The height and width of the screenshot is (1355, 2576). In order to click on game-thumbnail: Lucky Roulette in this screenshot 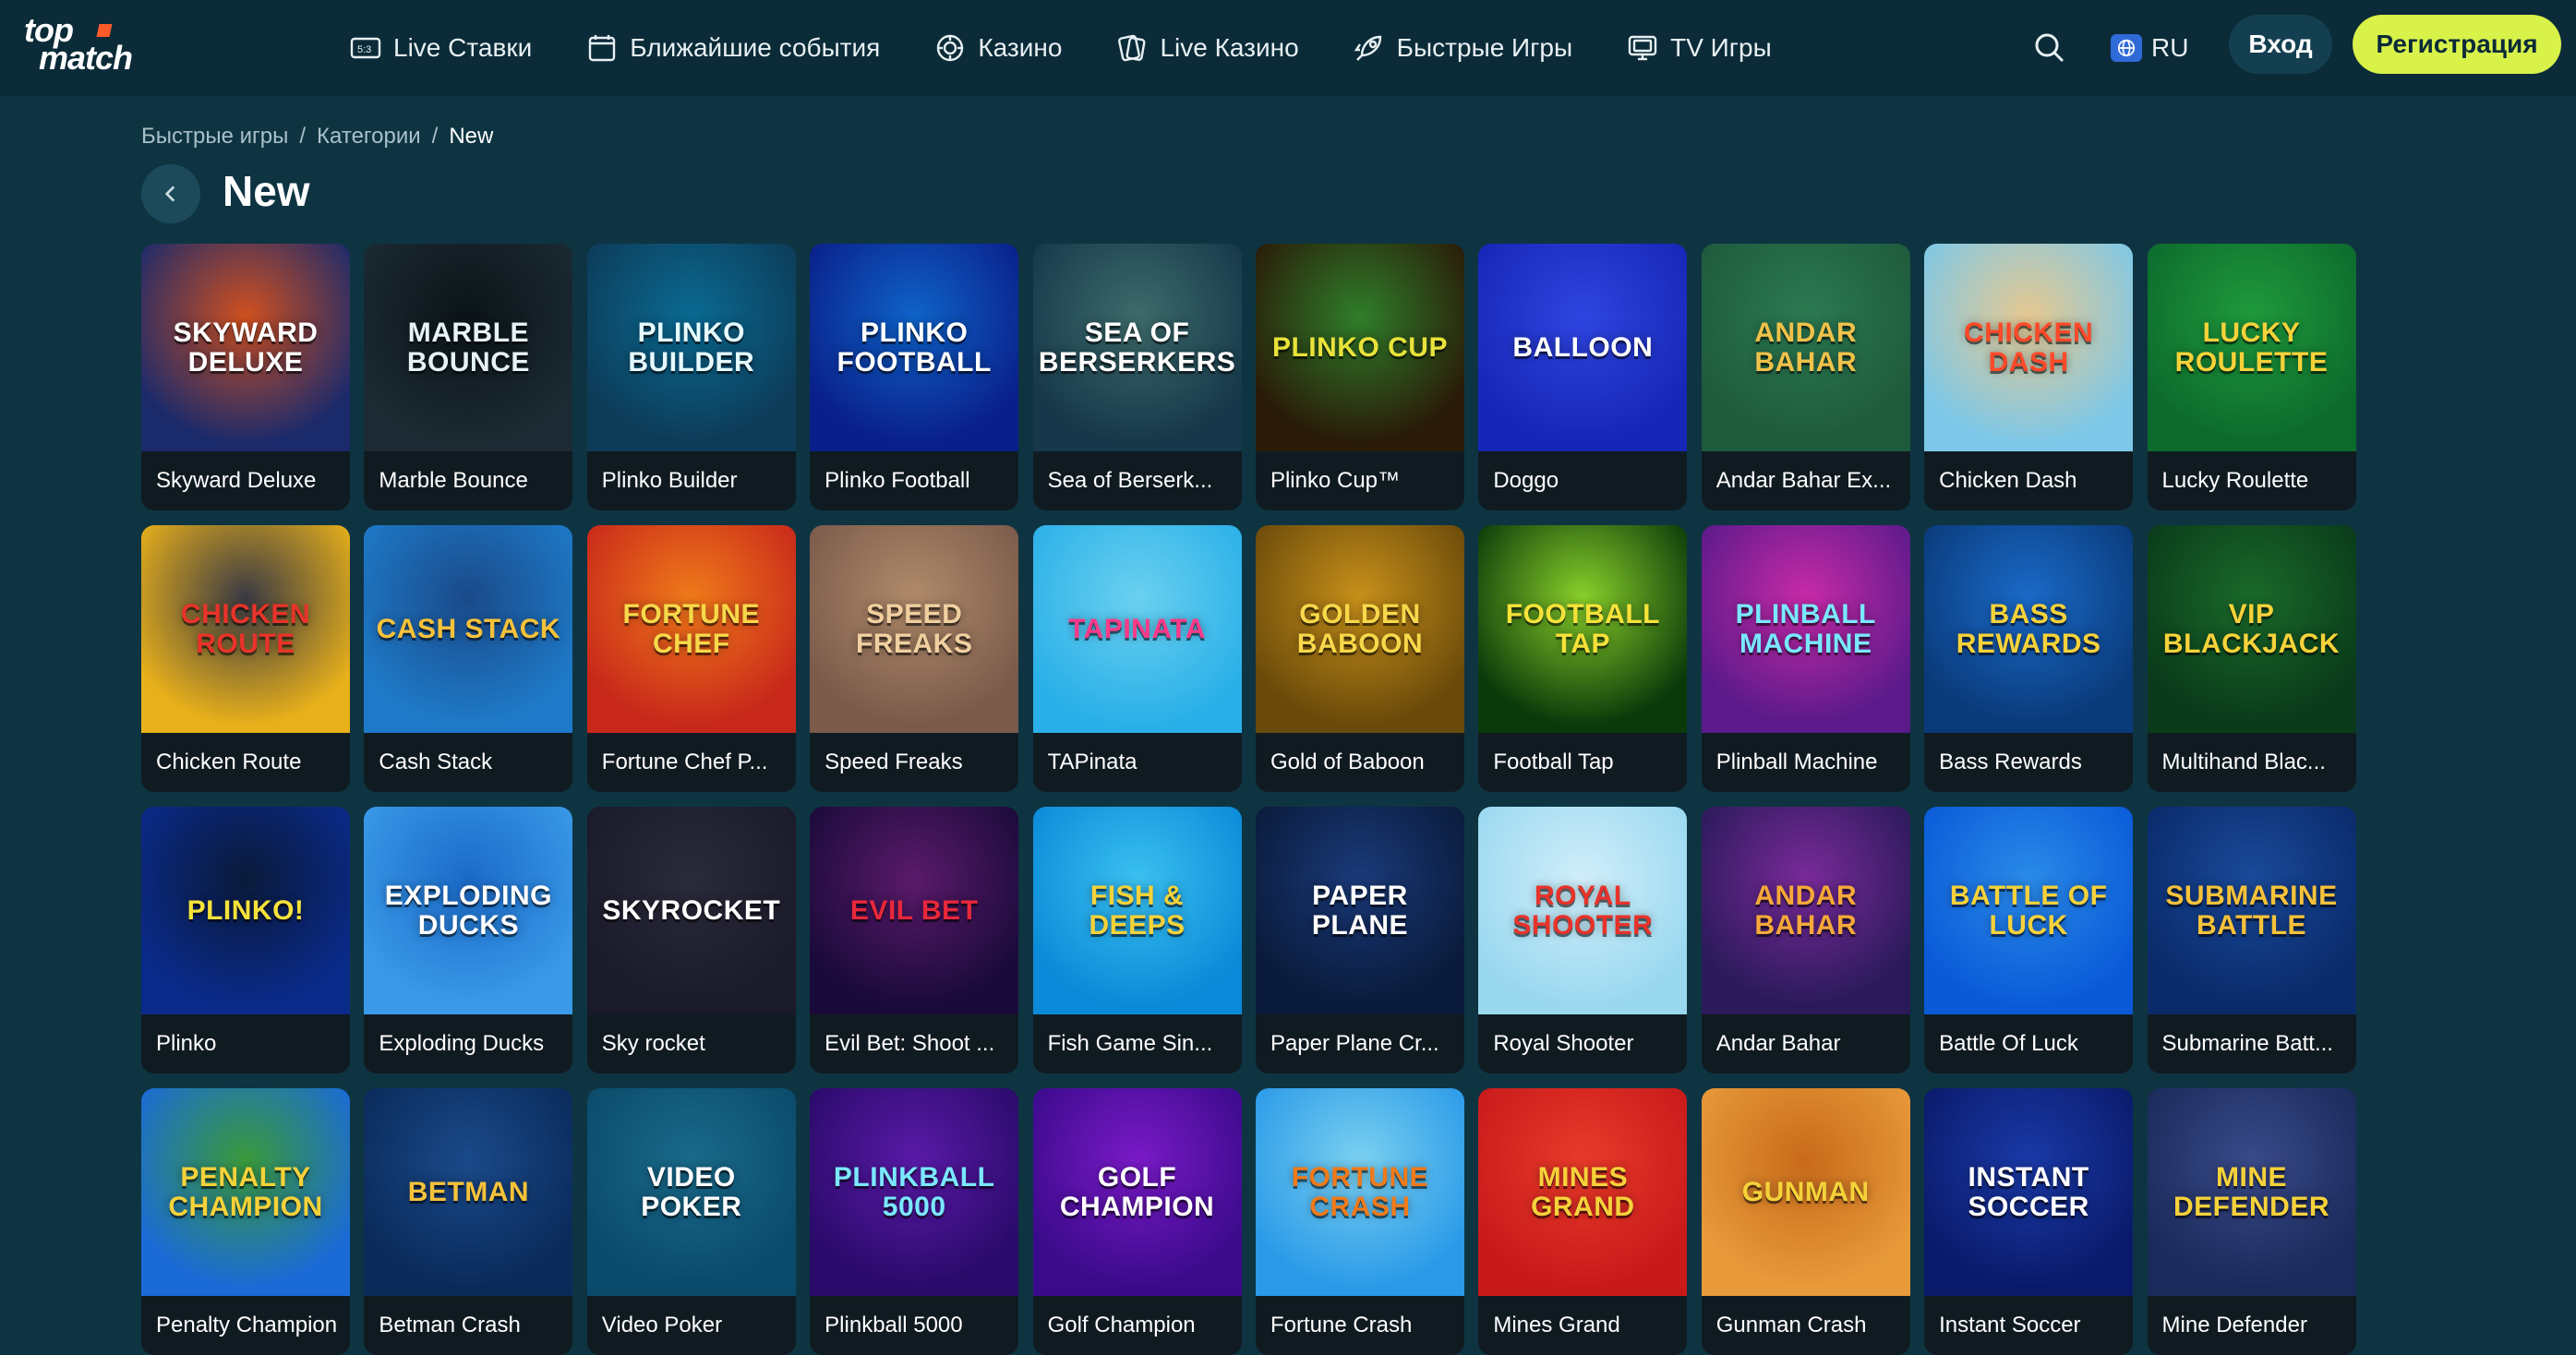, I will do `click(2251, 347)`.